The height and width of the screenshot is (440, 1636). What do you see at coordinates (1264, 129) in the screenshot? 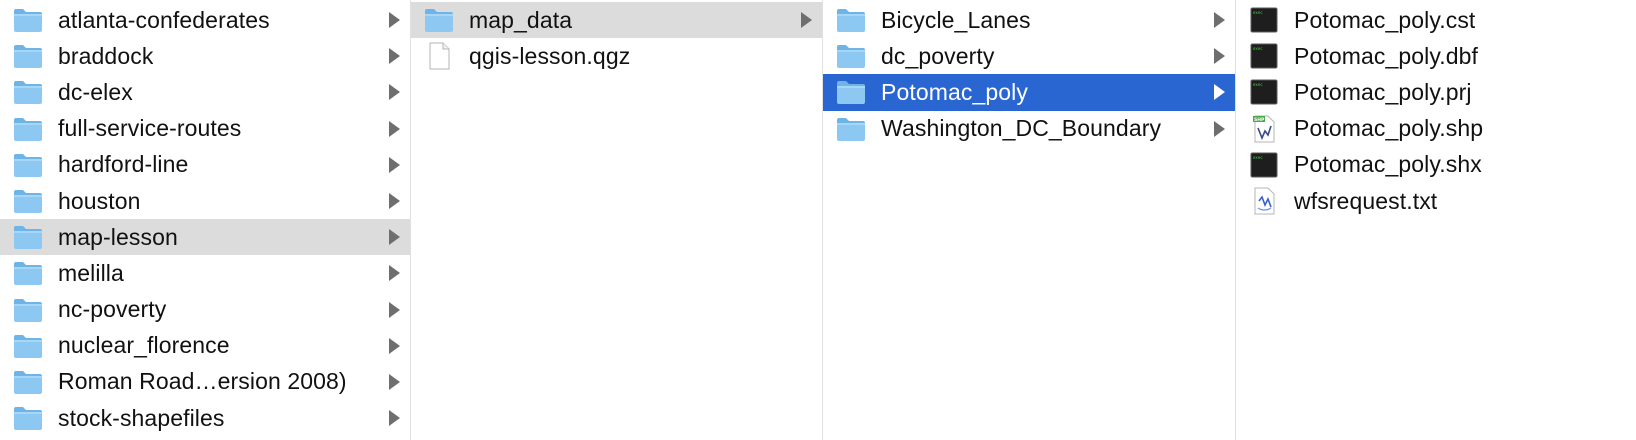
I see `shp-file-icon: SHP` at bounding box center [1264, 129].